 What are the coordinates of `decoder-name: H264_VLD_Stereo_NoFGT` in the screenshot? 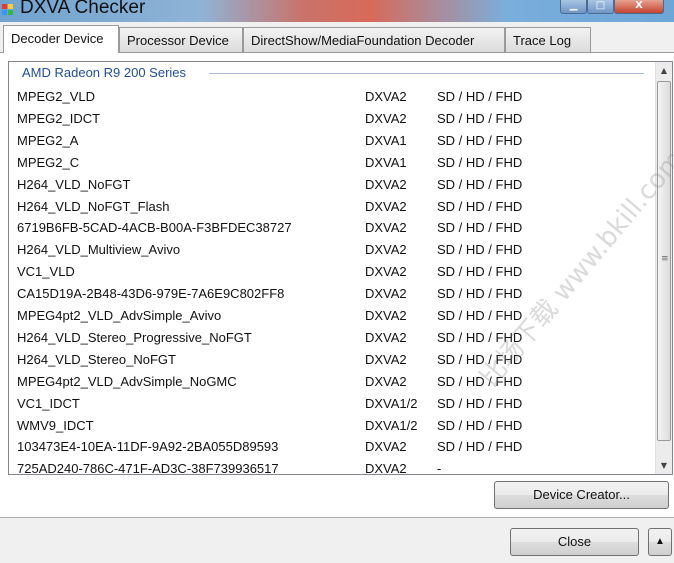 It's located at (96, 359).